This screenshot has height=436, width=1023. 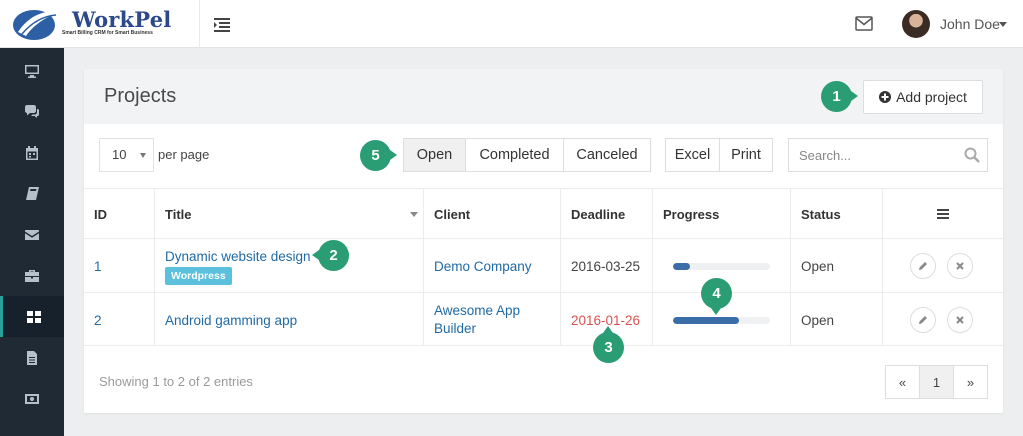 I want to click on sidebar-item-messages, so click(x=32, y=111).